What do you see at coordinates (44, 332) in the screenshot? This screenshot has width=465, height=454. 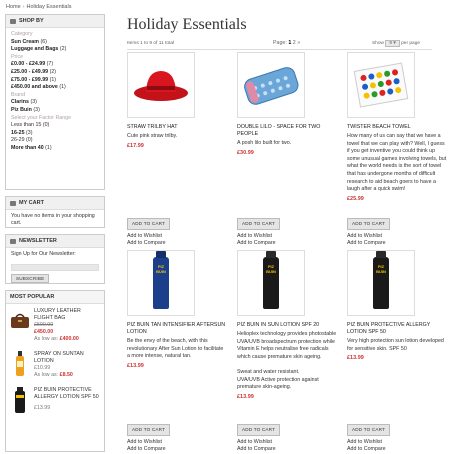 I see `popular-item-price: £450.00` at bounding box center [44, 332].